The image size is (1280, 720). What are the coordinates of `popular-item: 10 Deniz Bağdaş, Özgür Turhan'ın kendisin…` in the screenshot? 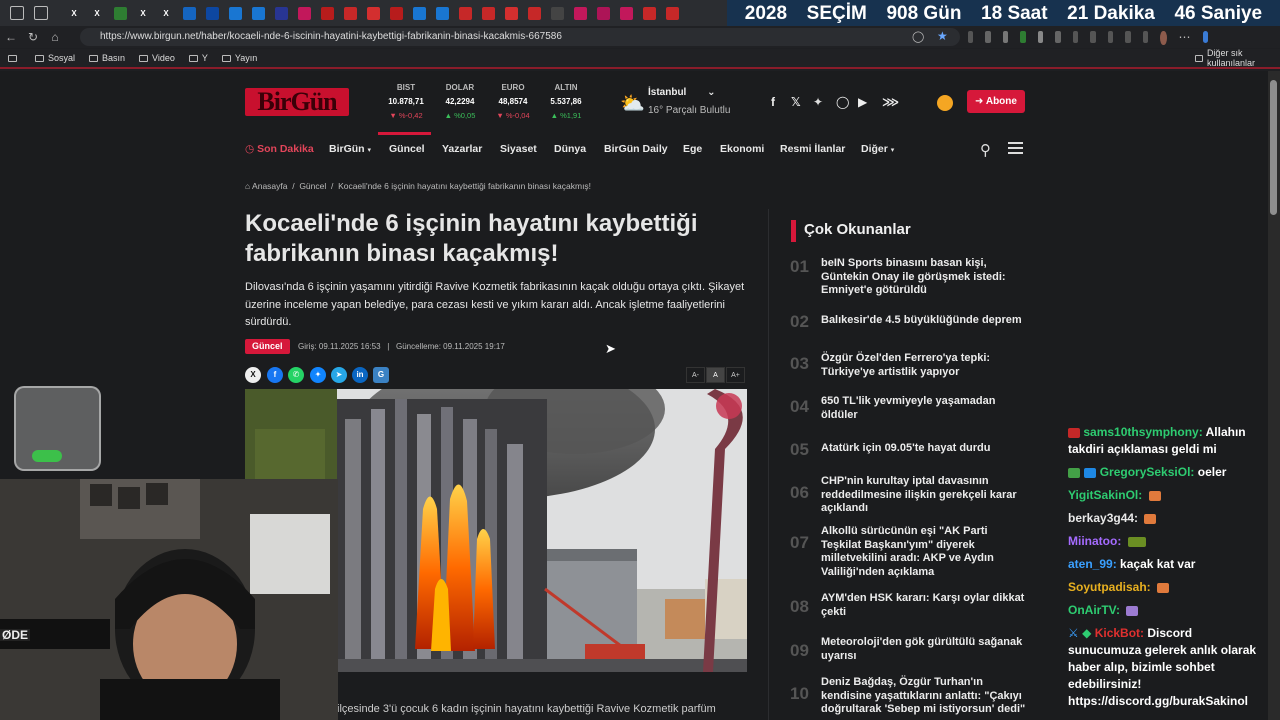 It's located at (908, 696).